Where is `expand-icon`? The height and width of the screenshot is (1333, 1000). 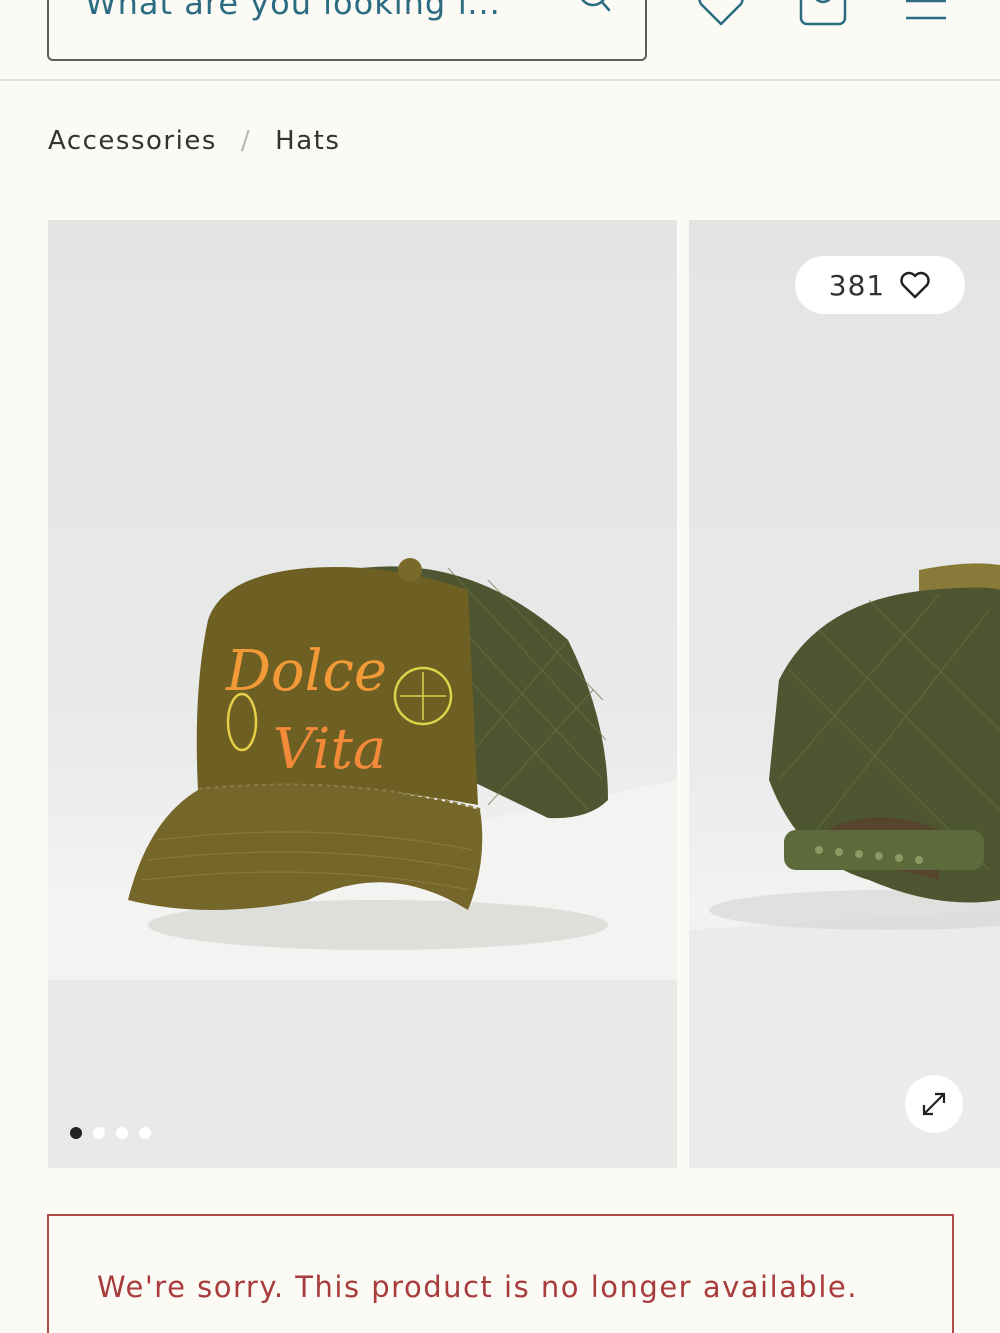
expand-icon is located at coordinates (934, 1104).